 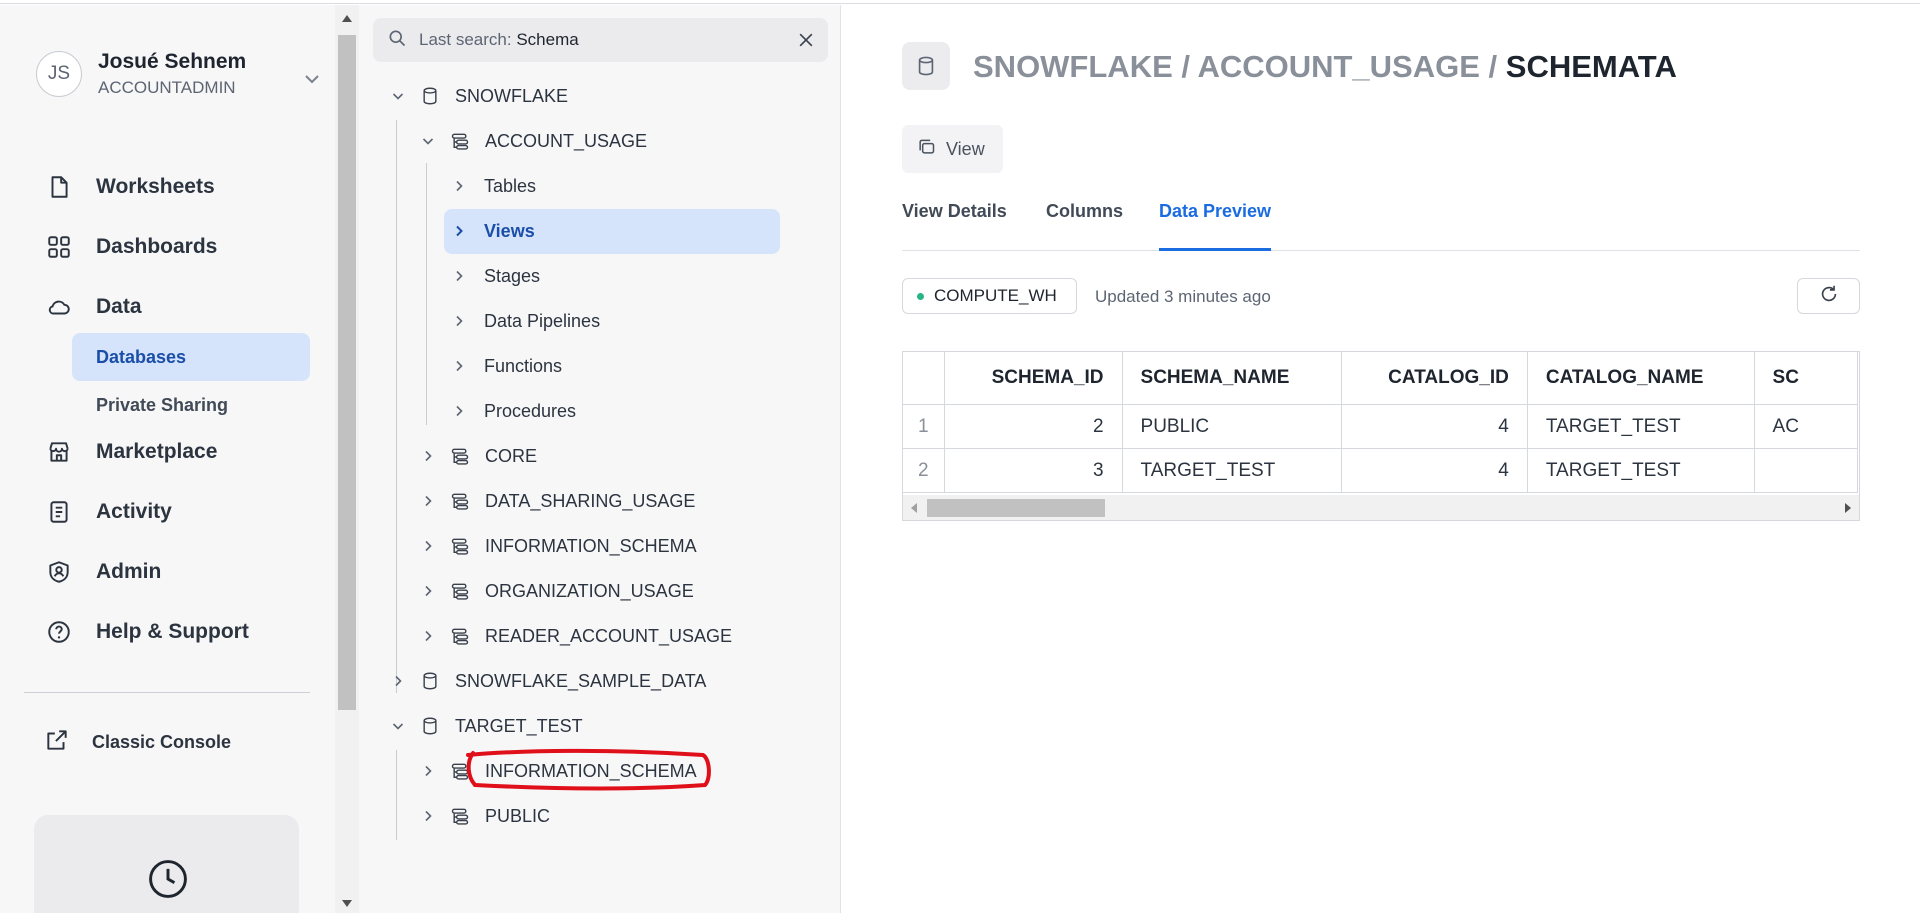 I want to click on row-number-header, so click(x=924, y=378).